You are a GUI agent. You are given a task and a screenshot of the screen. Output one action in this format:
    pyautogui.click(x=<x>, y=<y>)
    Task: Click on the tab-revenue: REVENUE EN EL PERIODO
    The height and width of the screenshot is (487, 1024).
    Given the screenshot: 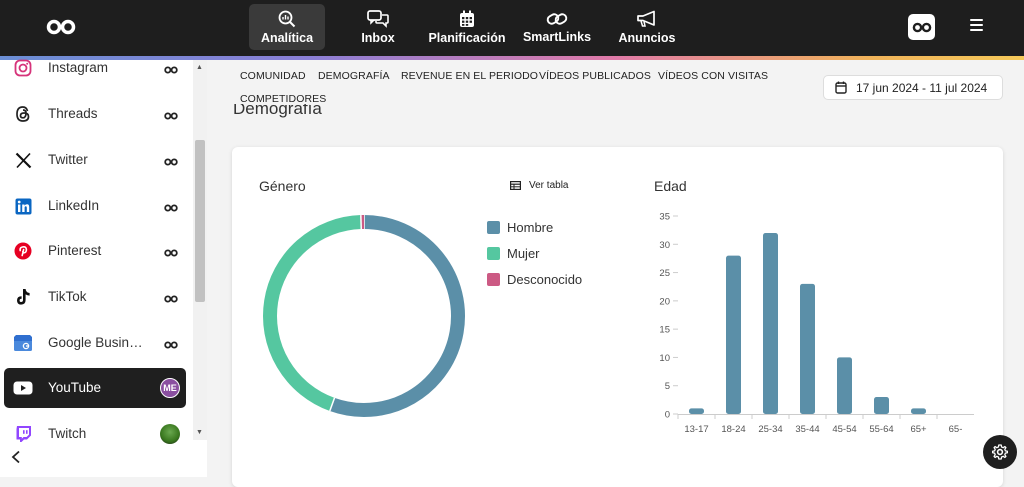 What is the action you would take?
    pyautogui.click(x=469, y=76)
    